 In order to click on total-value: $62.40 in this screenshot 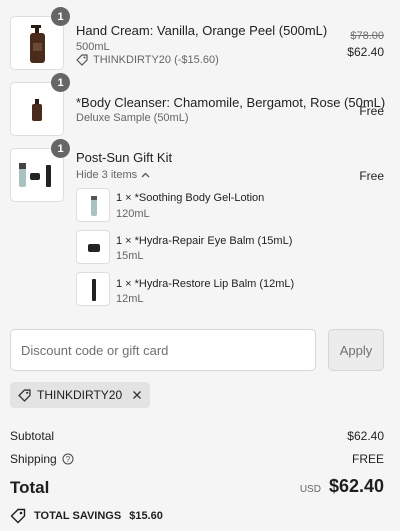, I will do `click(356, 486)`.